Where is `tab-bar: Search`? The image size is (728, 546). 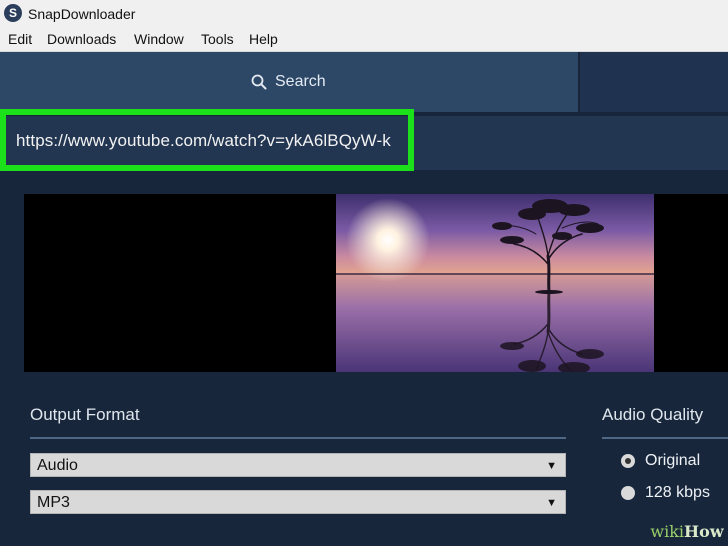
tab-bar: Search is located at coordinates (364, 82).